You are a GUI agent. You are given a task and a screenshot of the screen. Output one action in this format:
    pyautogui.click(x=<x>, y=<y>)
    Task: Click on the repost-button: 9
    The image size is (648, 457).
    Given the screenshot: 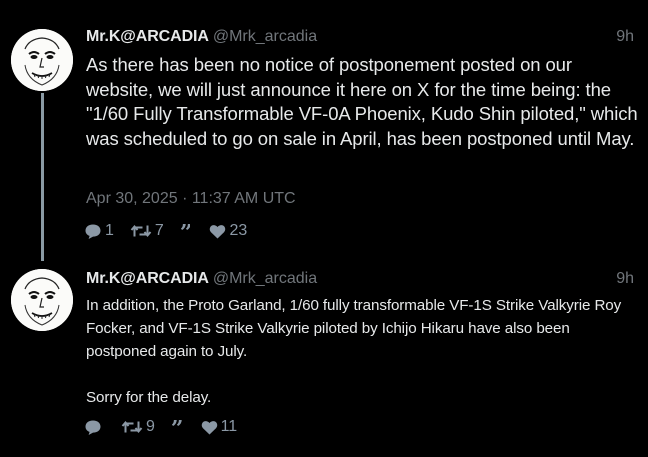 What is the action you would take?
    pyautogui.click(x=138, y=427)
    